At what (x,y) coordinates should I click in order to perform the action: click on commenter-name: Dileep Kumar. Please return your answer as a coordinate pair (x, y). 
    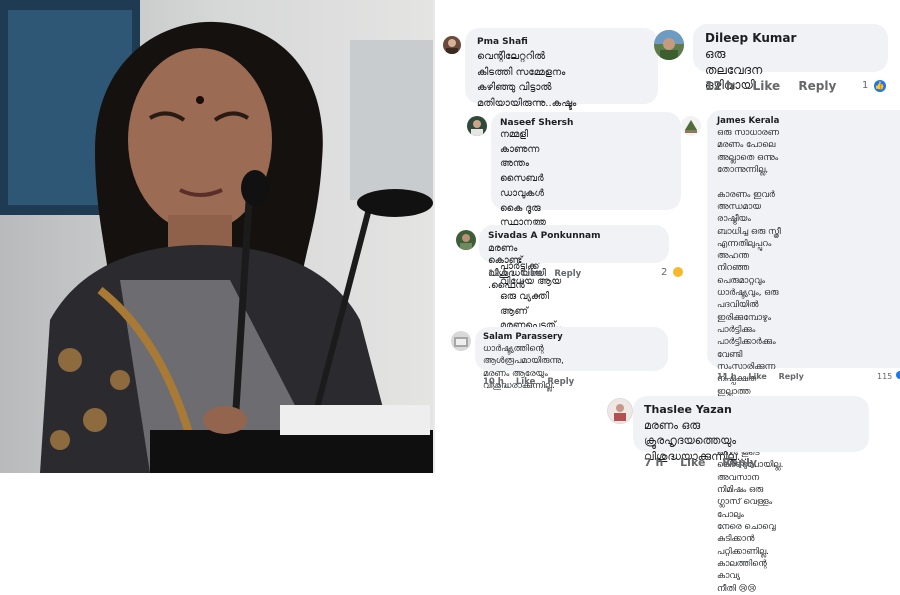
    Looking at the image, I should click on (750, 38).